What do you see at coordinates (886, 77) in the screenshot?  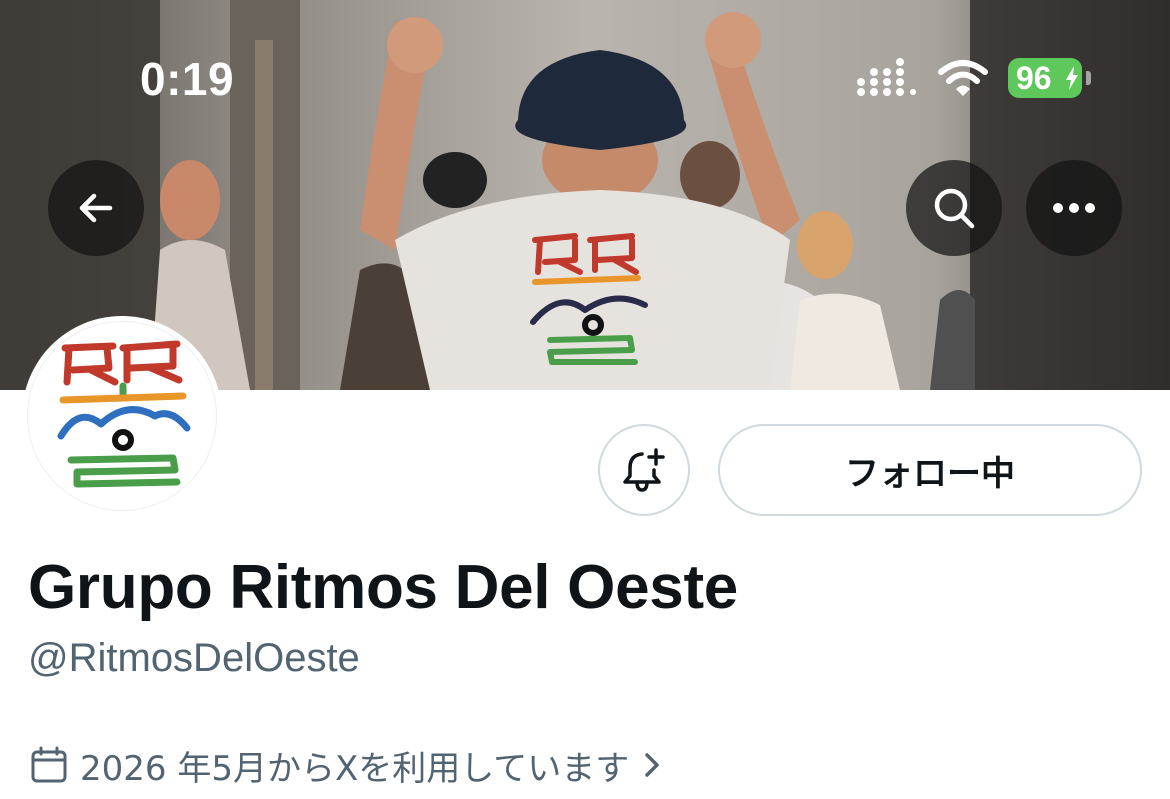 I see `cellular-signal-icon` at bounding box center [886, 77].